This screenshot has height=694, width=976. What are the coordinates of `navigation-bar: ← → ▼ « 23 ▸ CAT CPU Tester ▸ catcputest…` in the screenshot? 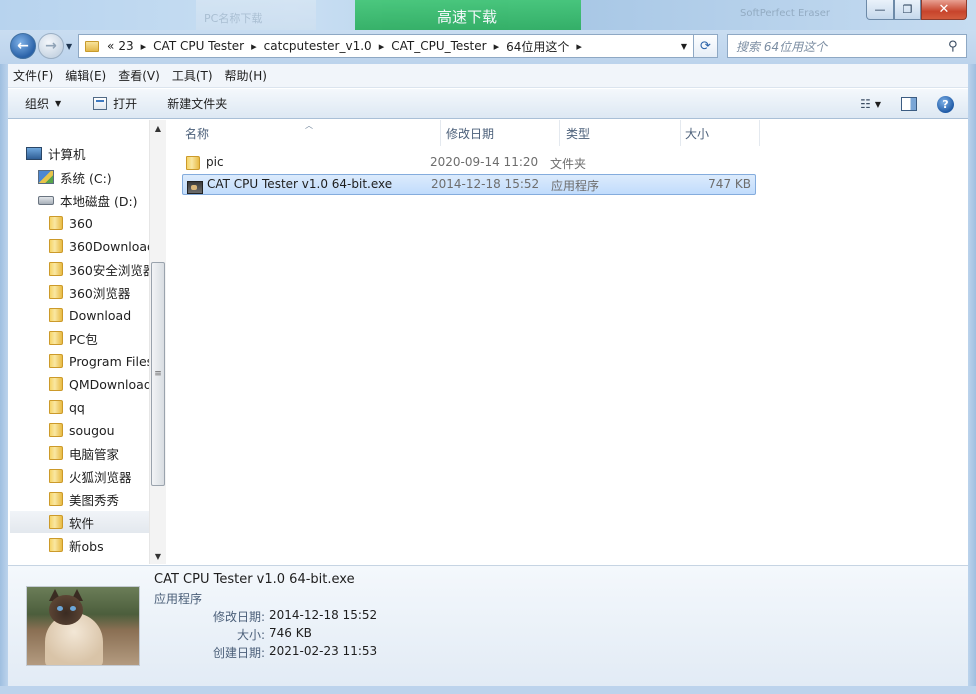 It's located at (488, 47).